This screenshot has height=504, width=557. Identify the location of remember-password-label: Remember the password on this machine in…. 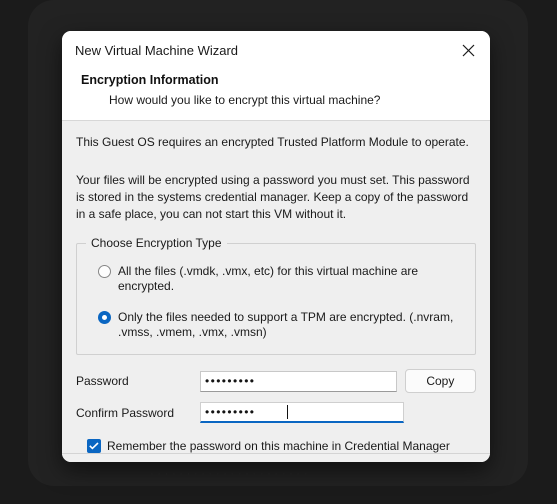
(278, 446).